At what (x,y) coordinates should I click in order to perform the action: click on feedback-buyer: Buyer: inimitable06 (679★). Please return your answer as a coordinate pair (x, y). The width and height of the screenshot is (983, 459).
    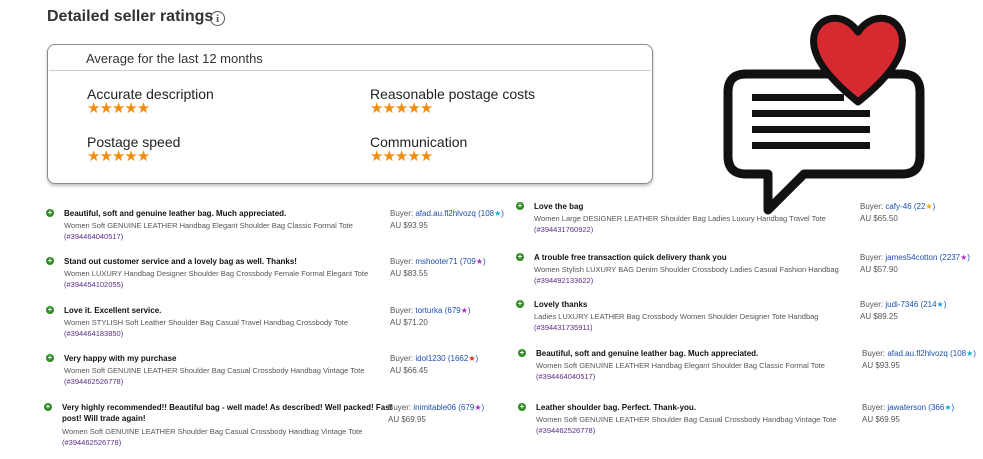
    Looking at the image, I should click on (436, 407).